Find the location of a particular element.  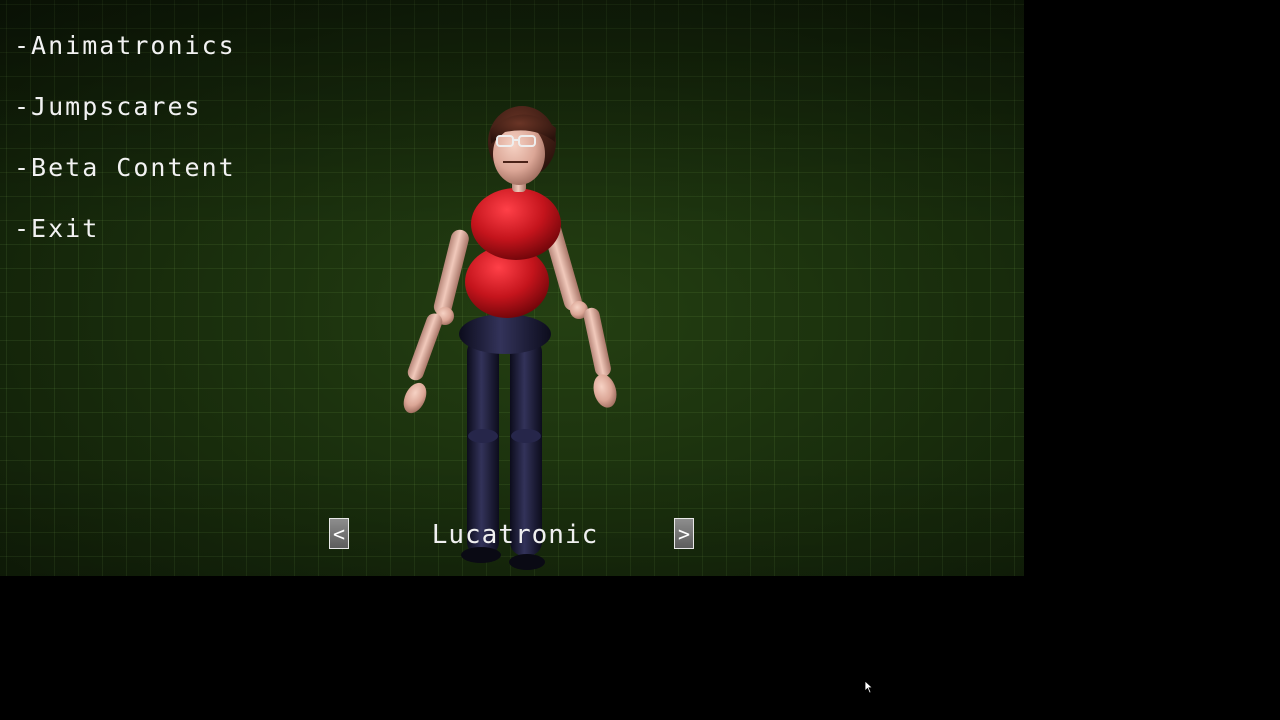

torso is located at coordinates (513, 253).